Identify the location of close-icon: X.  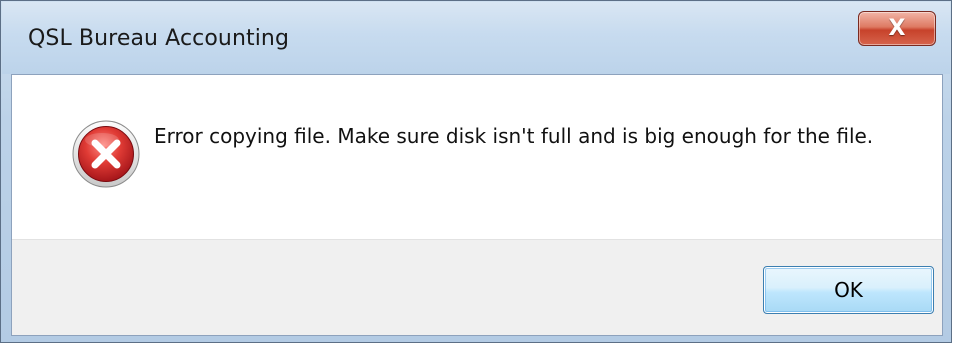
(897, 28).